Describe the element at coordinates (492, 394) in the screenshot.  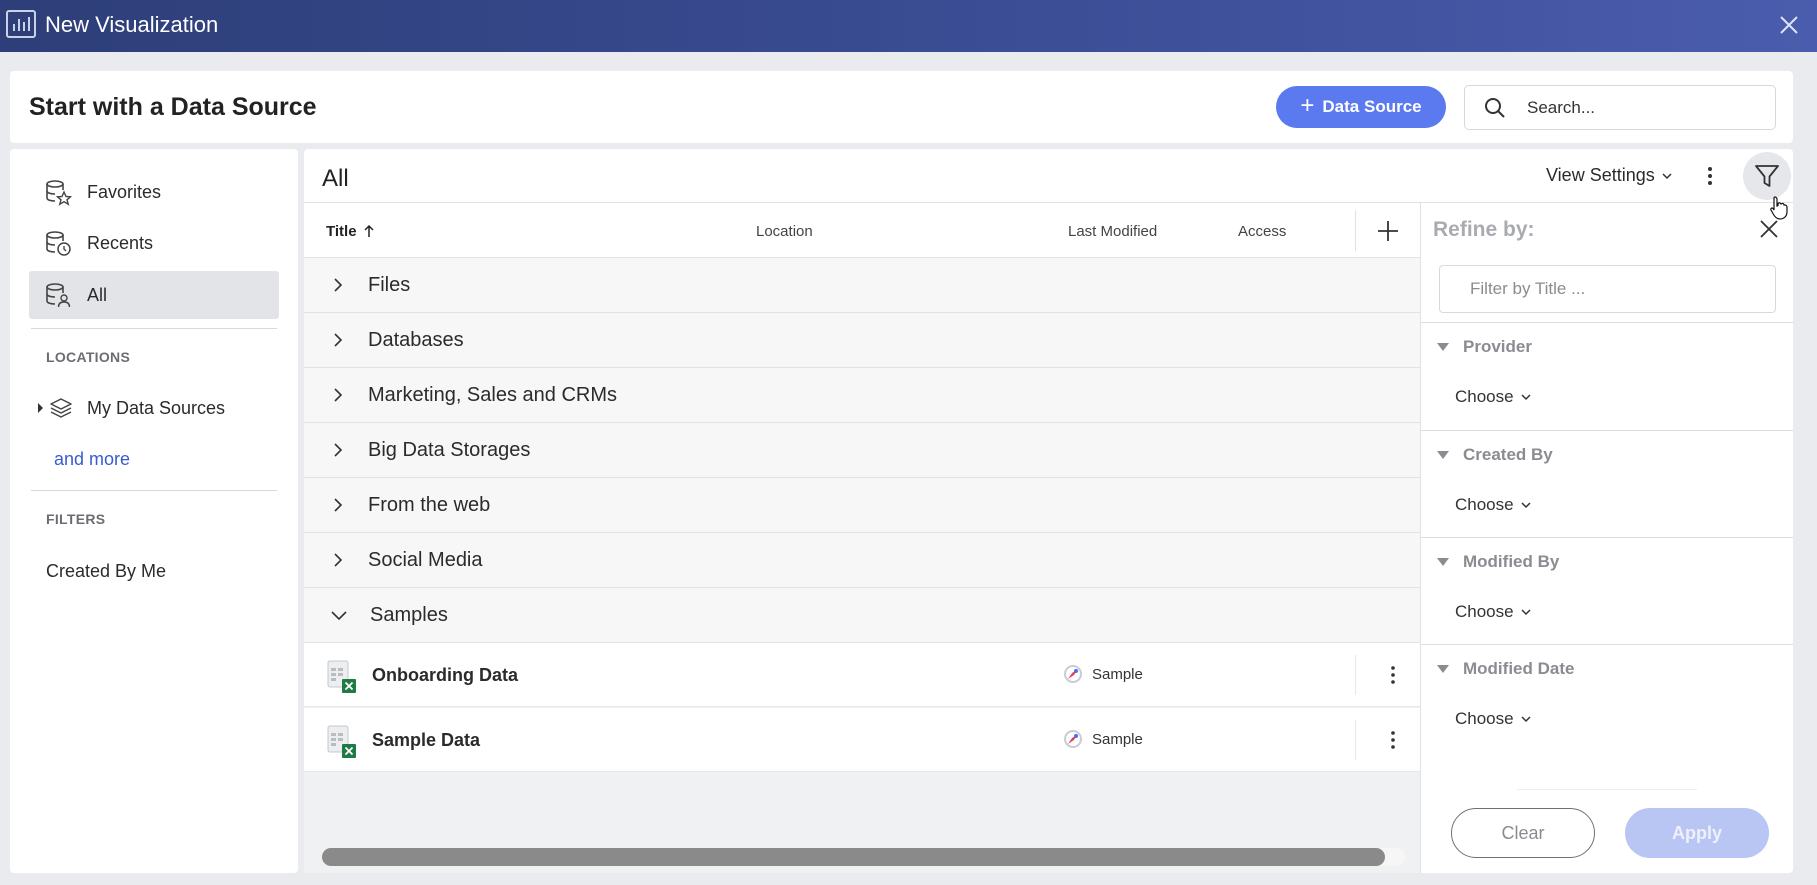
I see `group-label: Marketing, Sales and CRMs` at that location.